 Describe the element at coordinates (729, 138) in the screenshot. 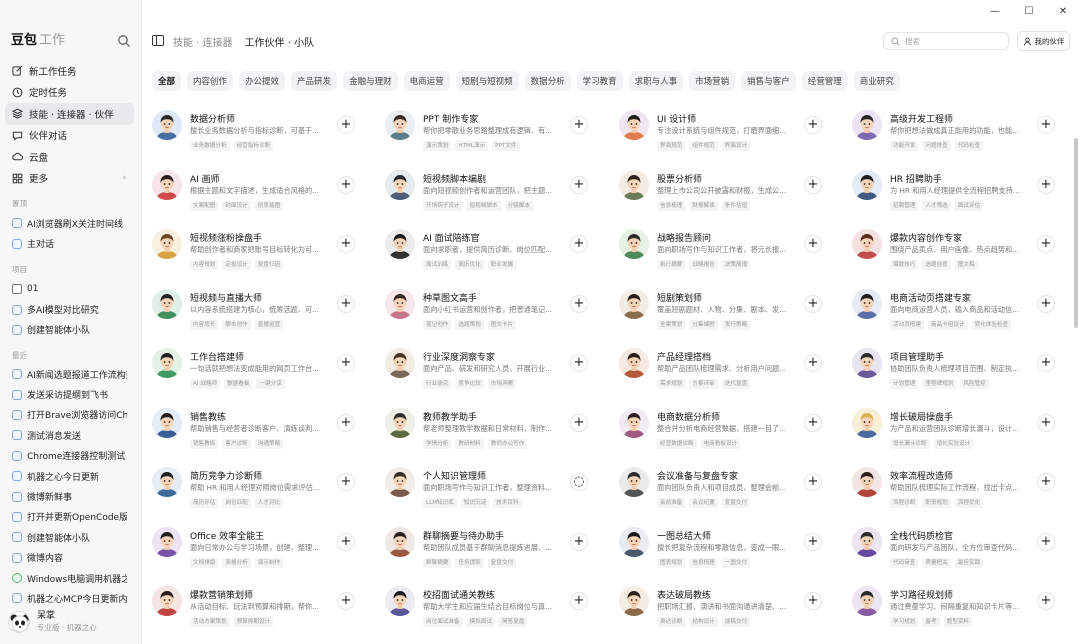

I see `partner-card: UI 设计师 专注设计系统与组件规范，打磨界面细... 界面规范 组件规范 界面设计 +` at that location.